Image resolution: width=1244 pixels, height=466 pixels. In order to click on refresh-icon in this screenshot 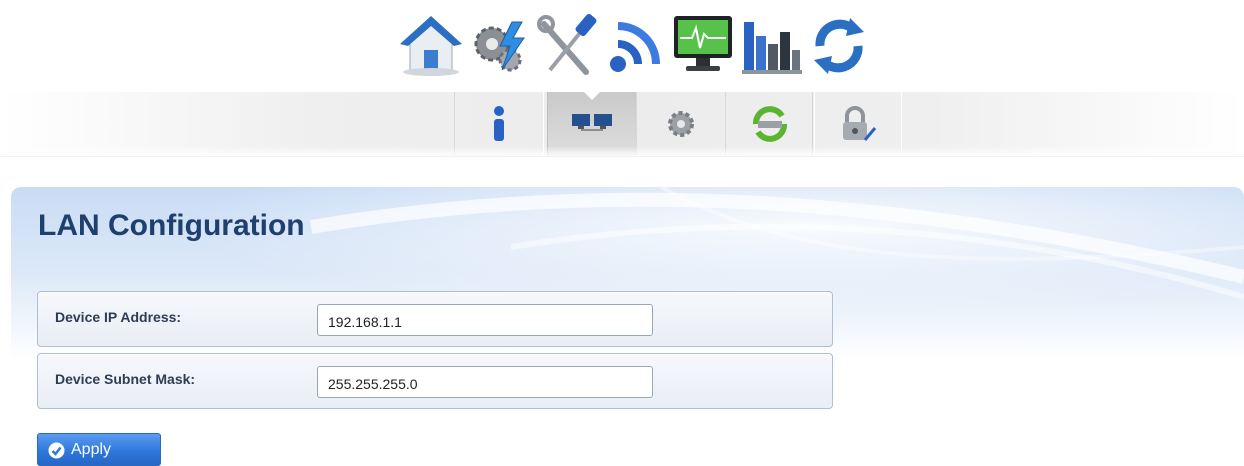, I will do `click(839, 45)`.